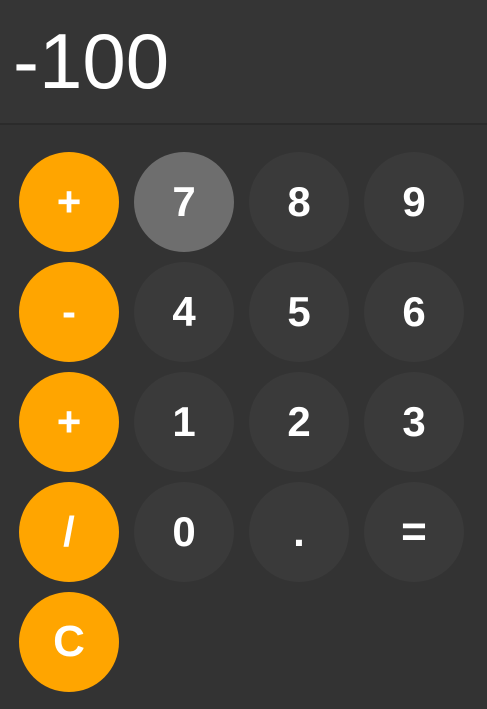  What do you see at coordinates (299, 312) in the screenshot?
I see `digit-5-button: 5` at bounding box center [299, 312].